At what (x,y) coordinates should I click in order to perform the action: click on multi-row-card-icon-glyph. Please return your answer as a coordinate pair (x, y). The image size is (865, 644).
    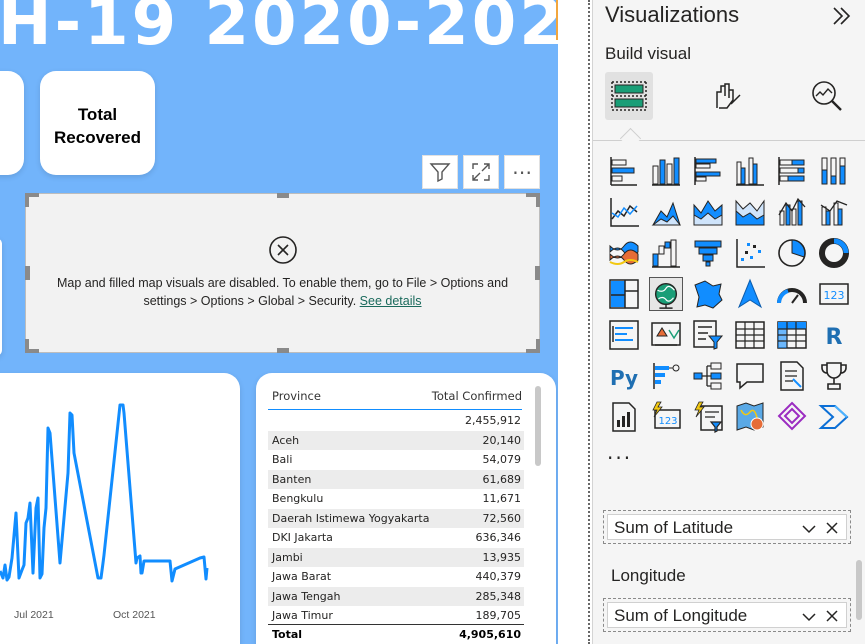
    Looking at the image, I should click on (624, 335).